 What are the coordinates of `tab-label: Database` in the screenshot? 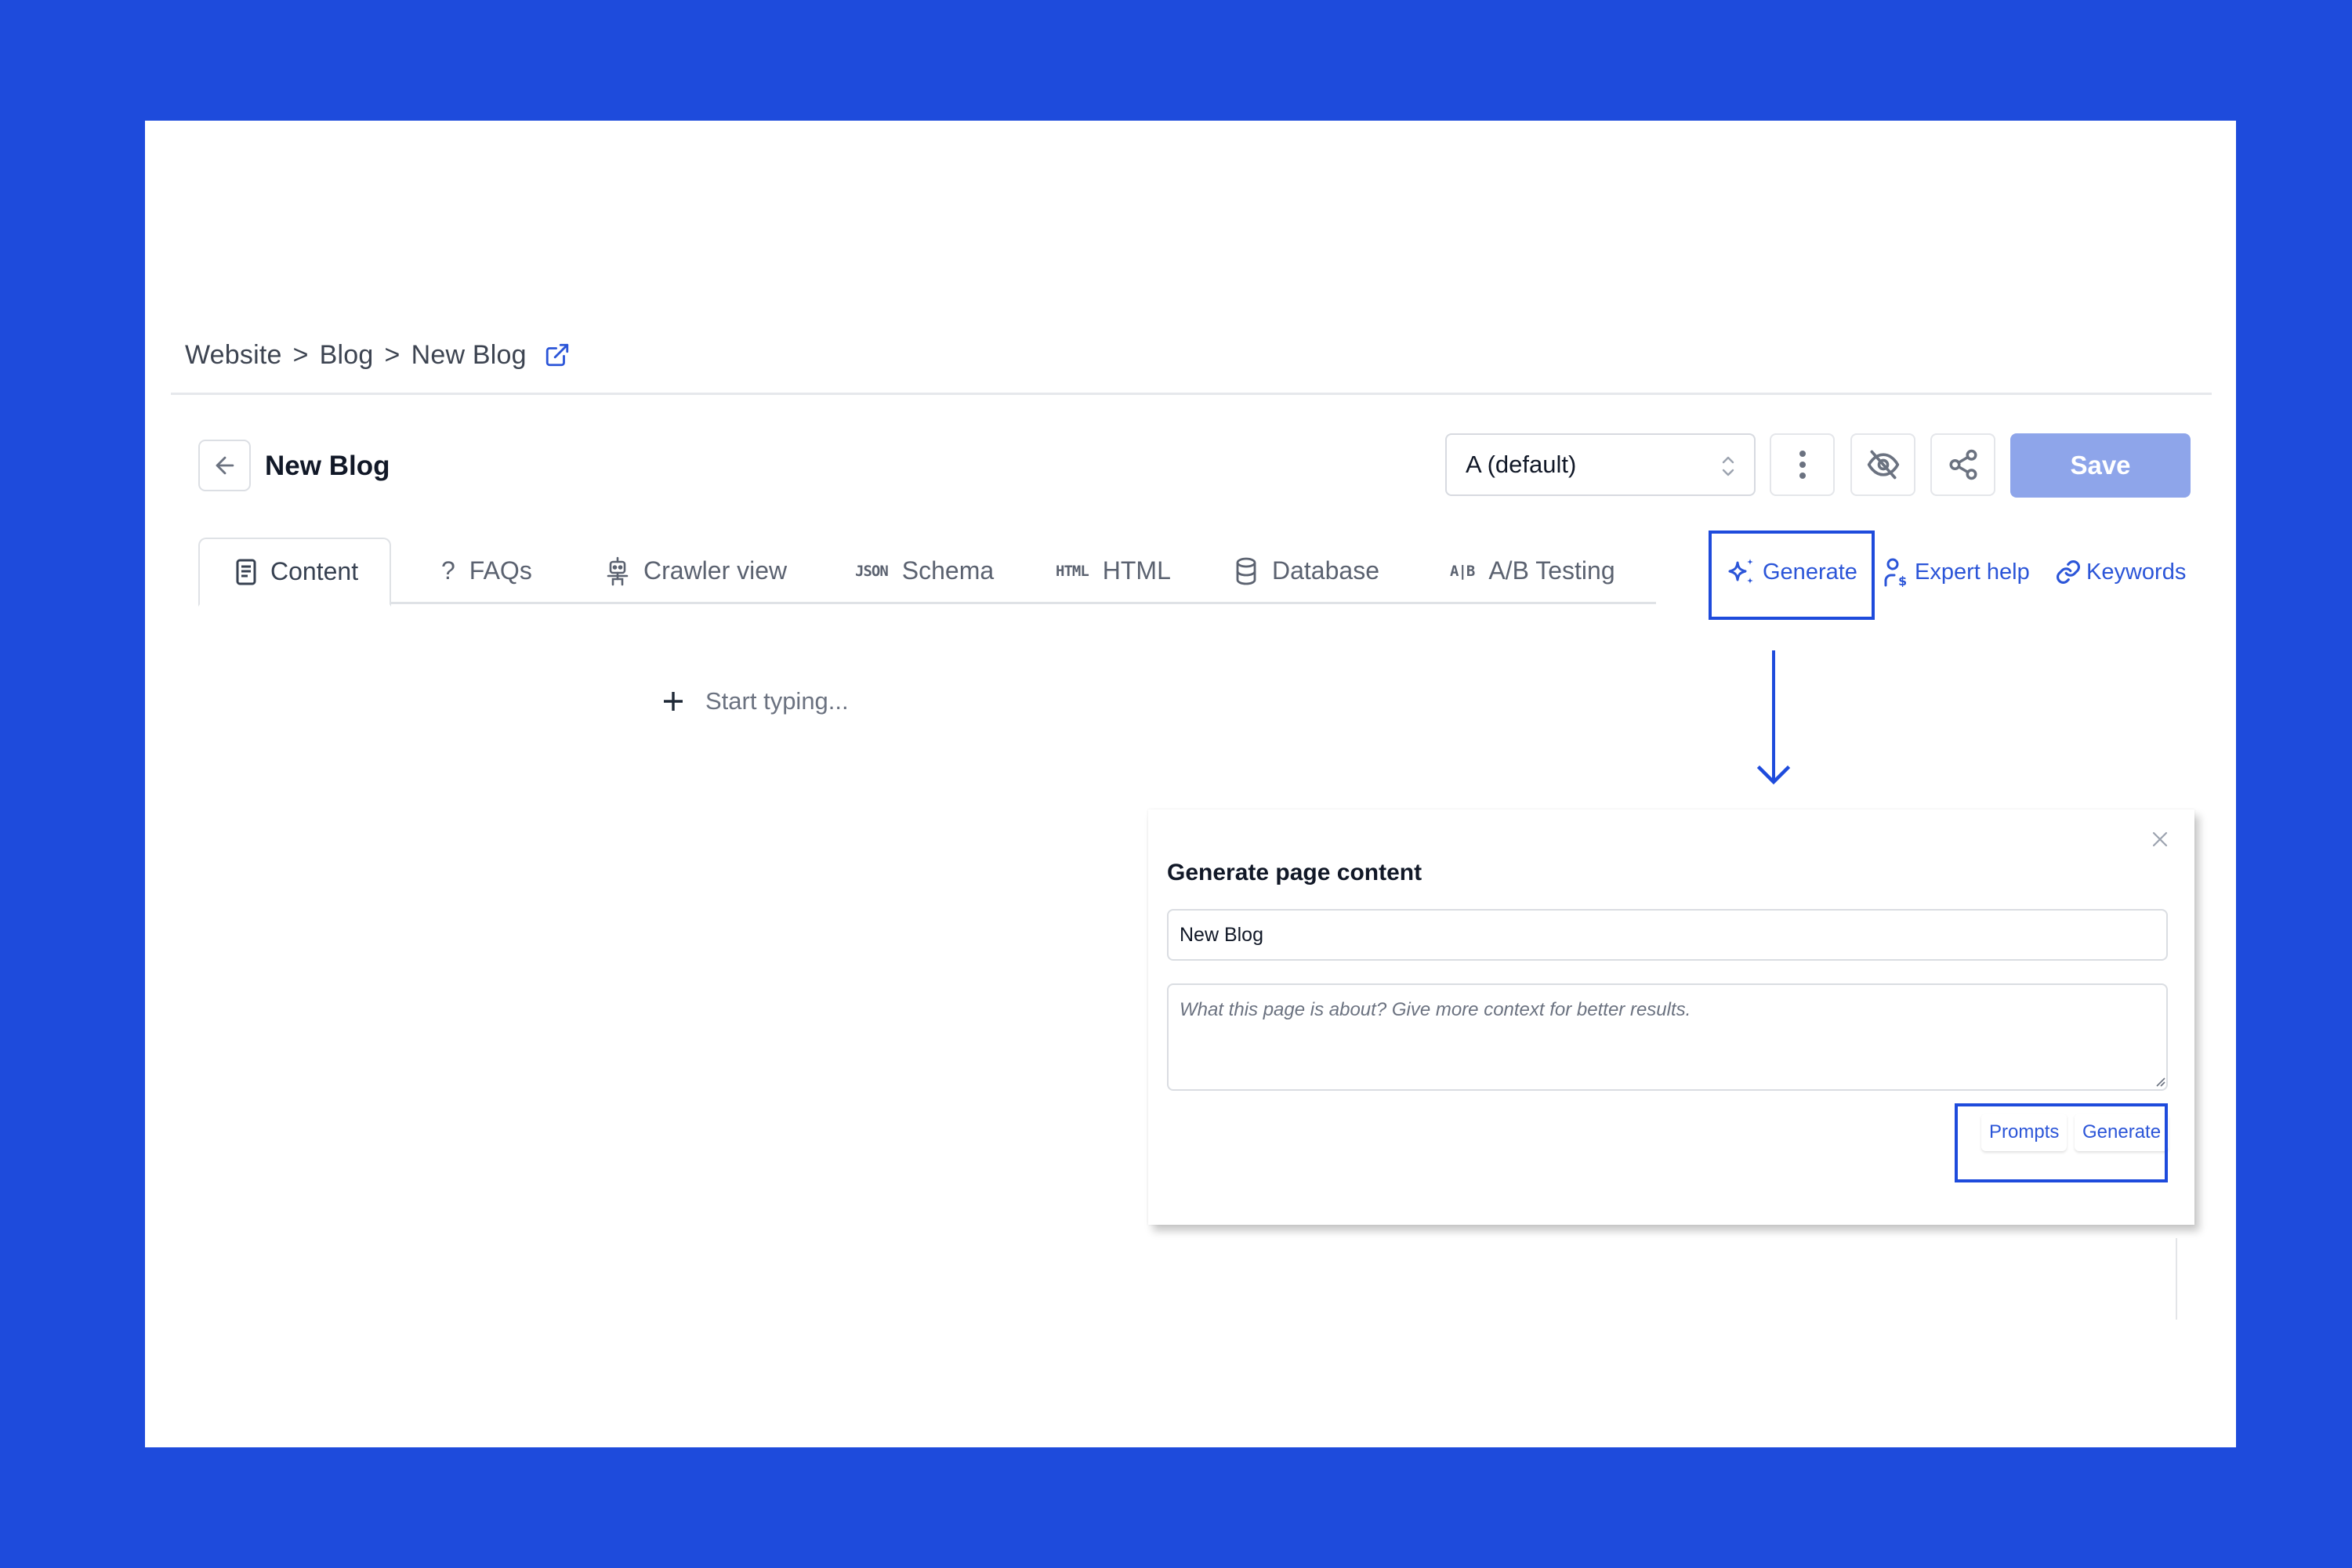 It's located at (1326, 571).